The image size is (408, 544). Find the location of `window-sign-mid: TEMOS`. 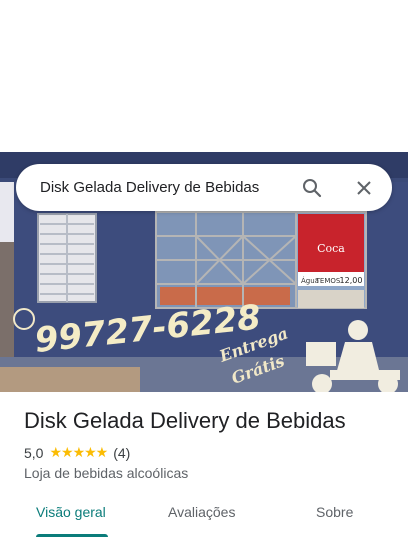

window-sign-mid: TEMOS is located at coordinates (328, 281).